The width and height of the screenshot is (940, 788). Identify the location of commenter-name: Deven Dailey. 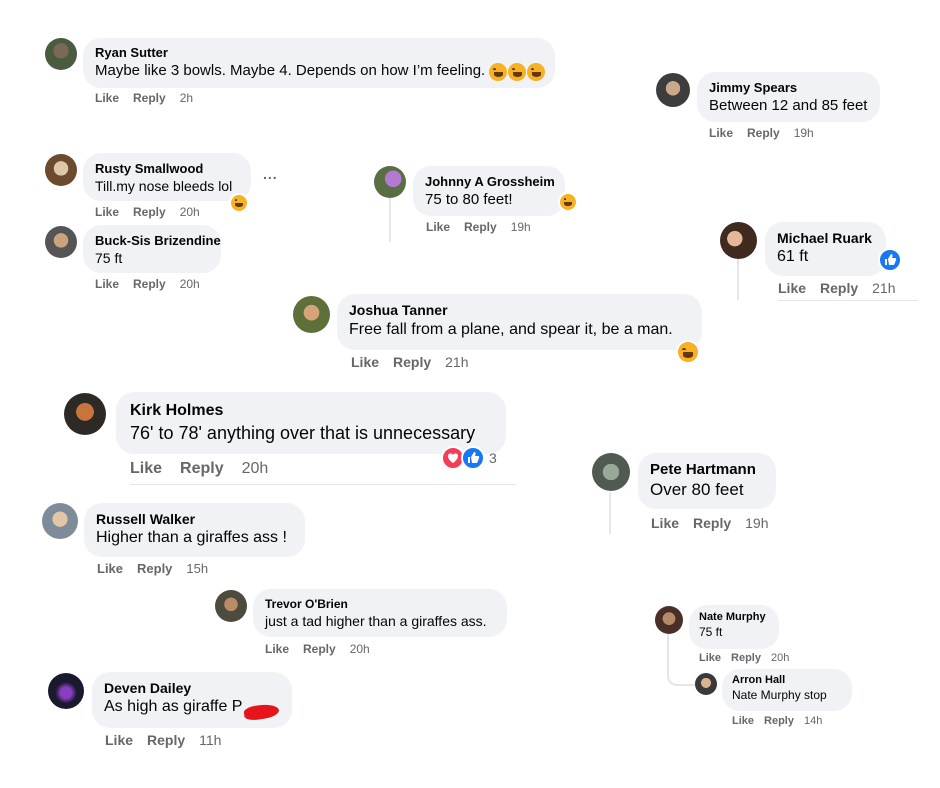
(192, 688).